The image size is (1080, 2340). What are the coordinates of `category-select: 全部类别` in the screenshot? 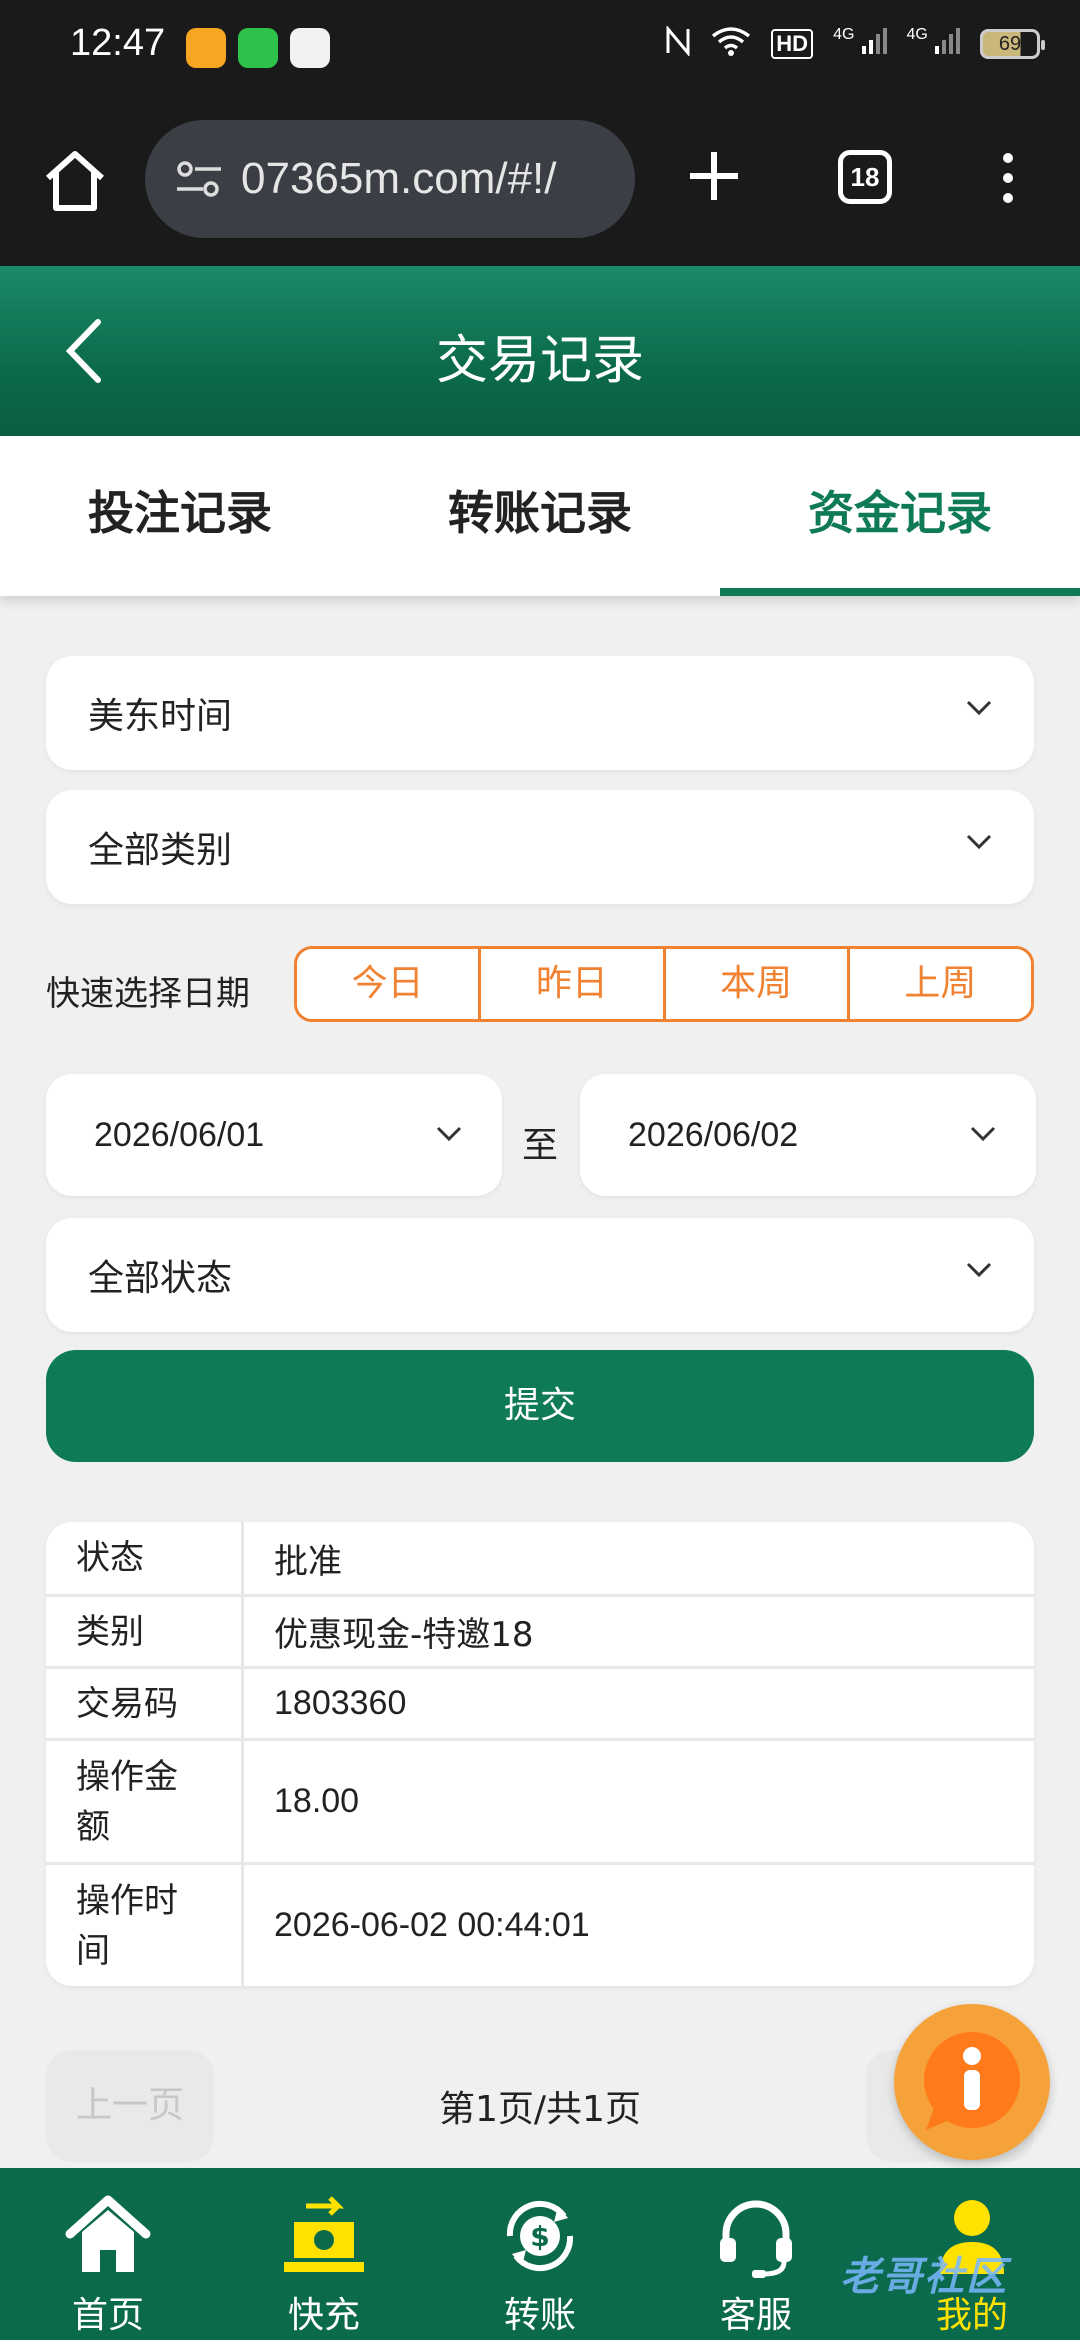 It's located at (540, 847).